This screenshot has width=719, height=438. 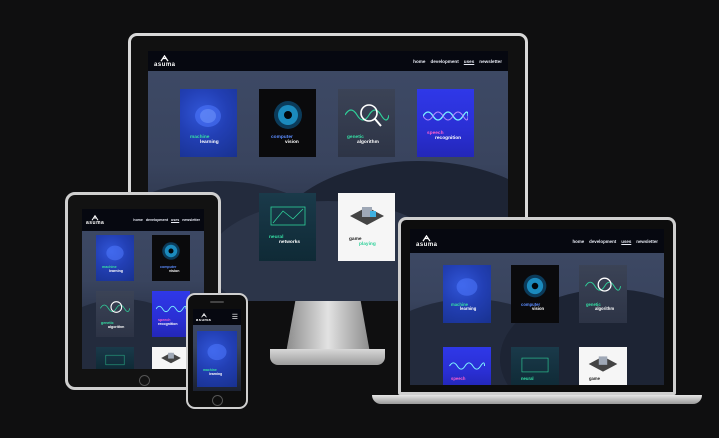 What do you see at coordinates (537, 241) in the screenshot?
I see `laptop-navbar: asuma home development uses newsletter` at bounding box center [537, 241].